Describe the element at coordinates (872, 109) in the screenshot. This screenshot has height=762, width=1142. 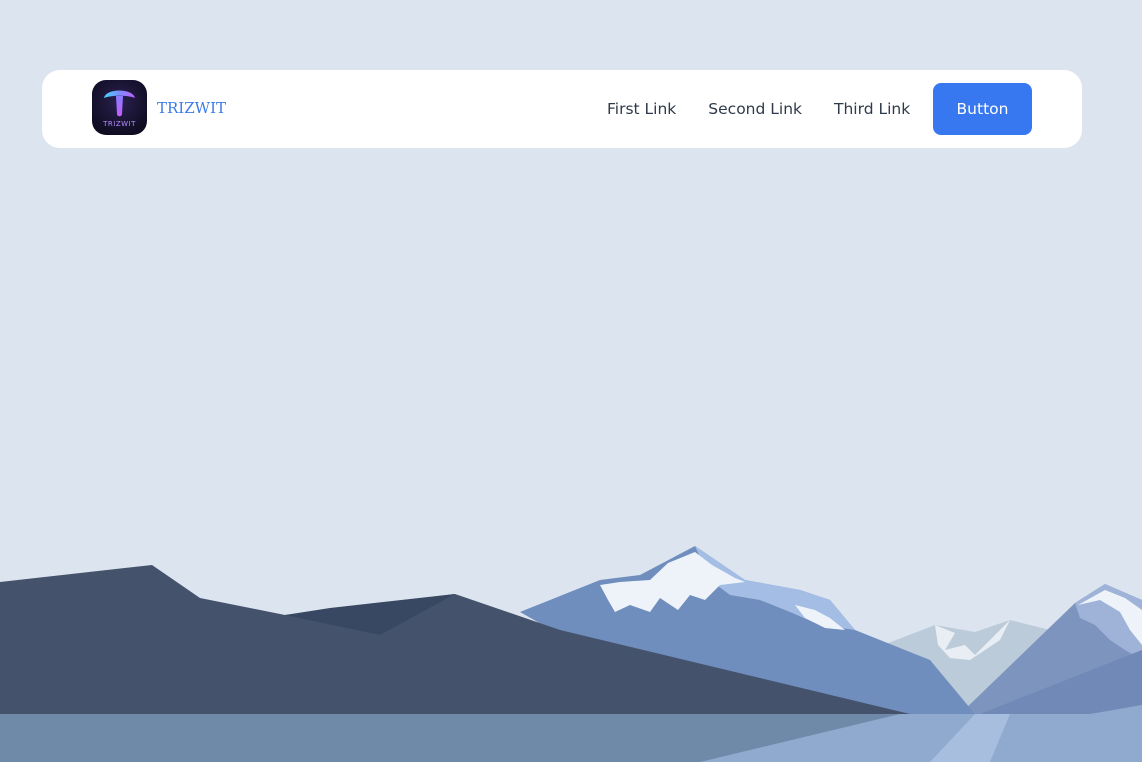
I see `nav-link-third: Third Link` at that location.